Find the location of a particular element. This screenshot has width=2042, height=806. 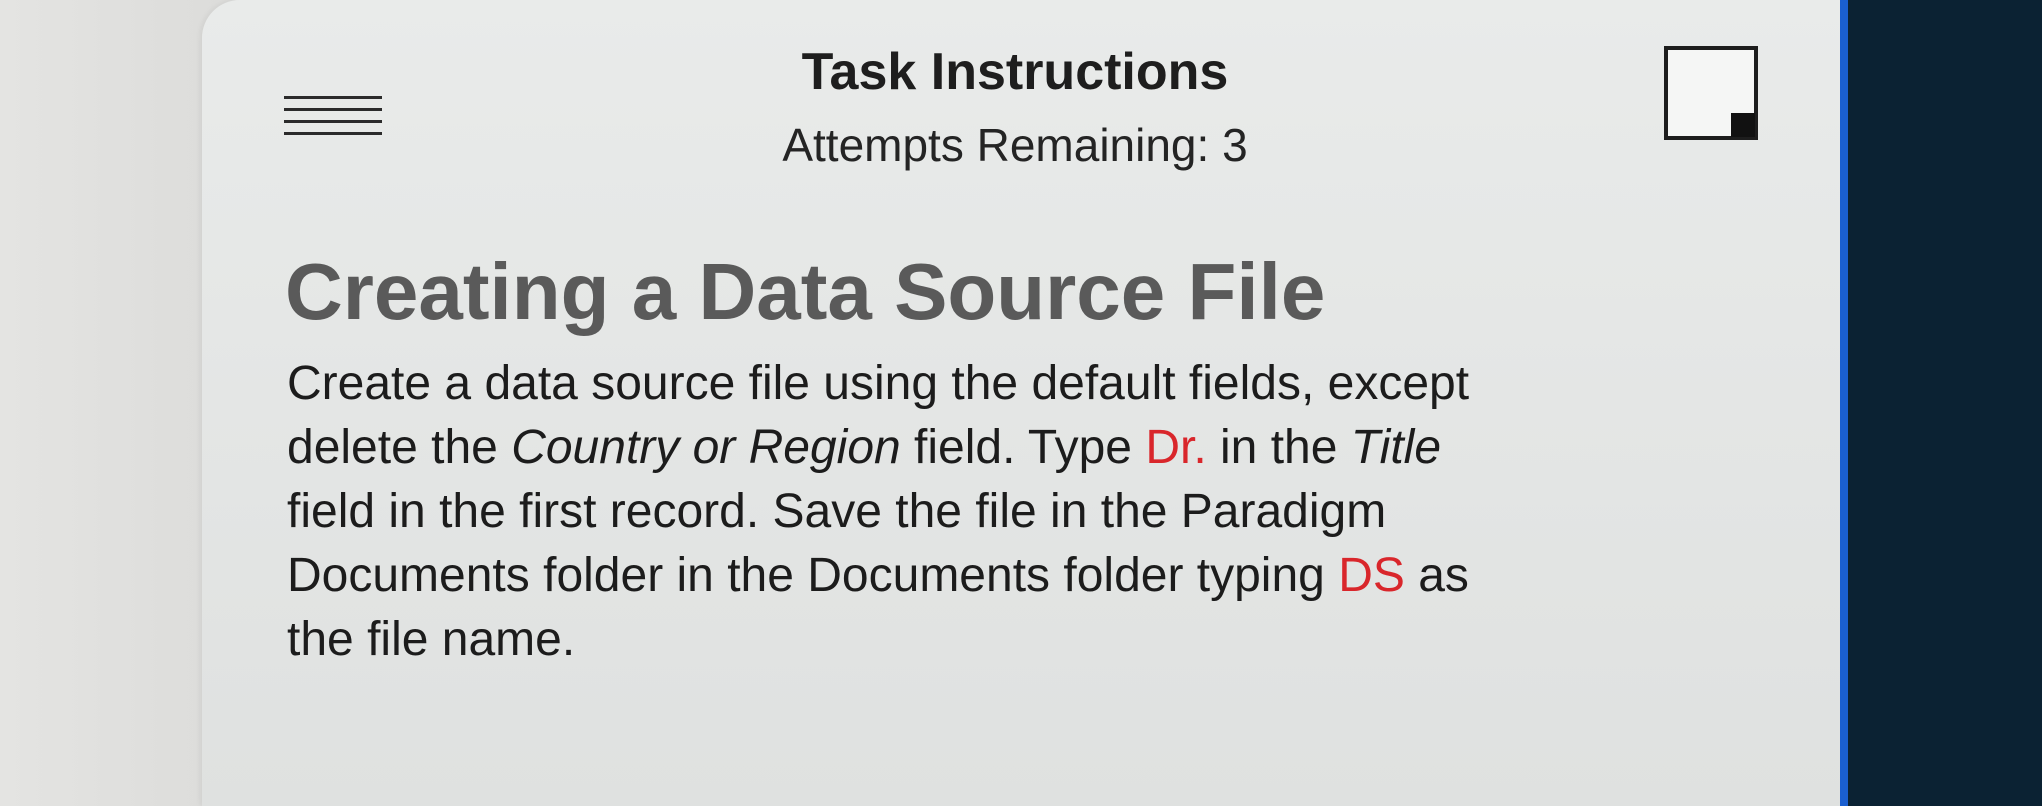

desktop-background is located at coordinates (115, 403).